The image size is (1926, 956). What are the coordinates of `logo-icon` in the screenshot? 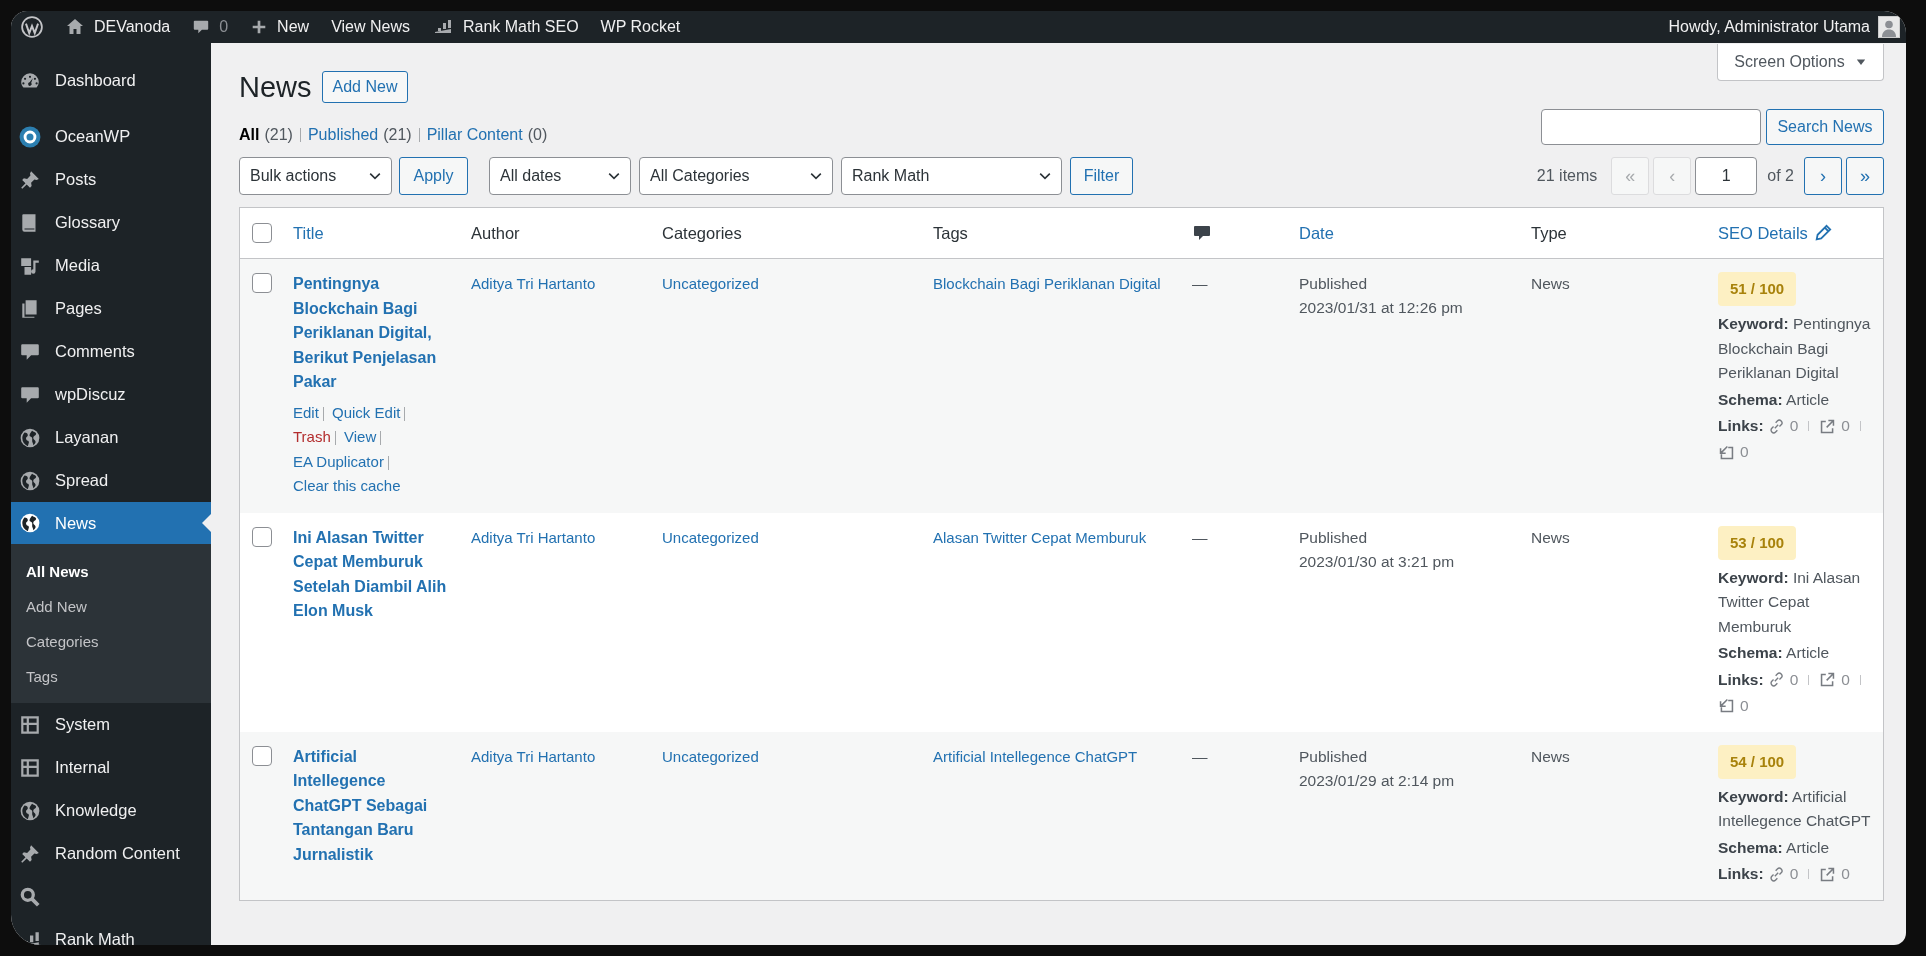 It's located at (32, 27).